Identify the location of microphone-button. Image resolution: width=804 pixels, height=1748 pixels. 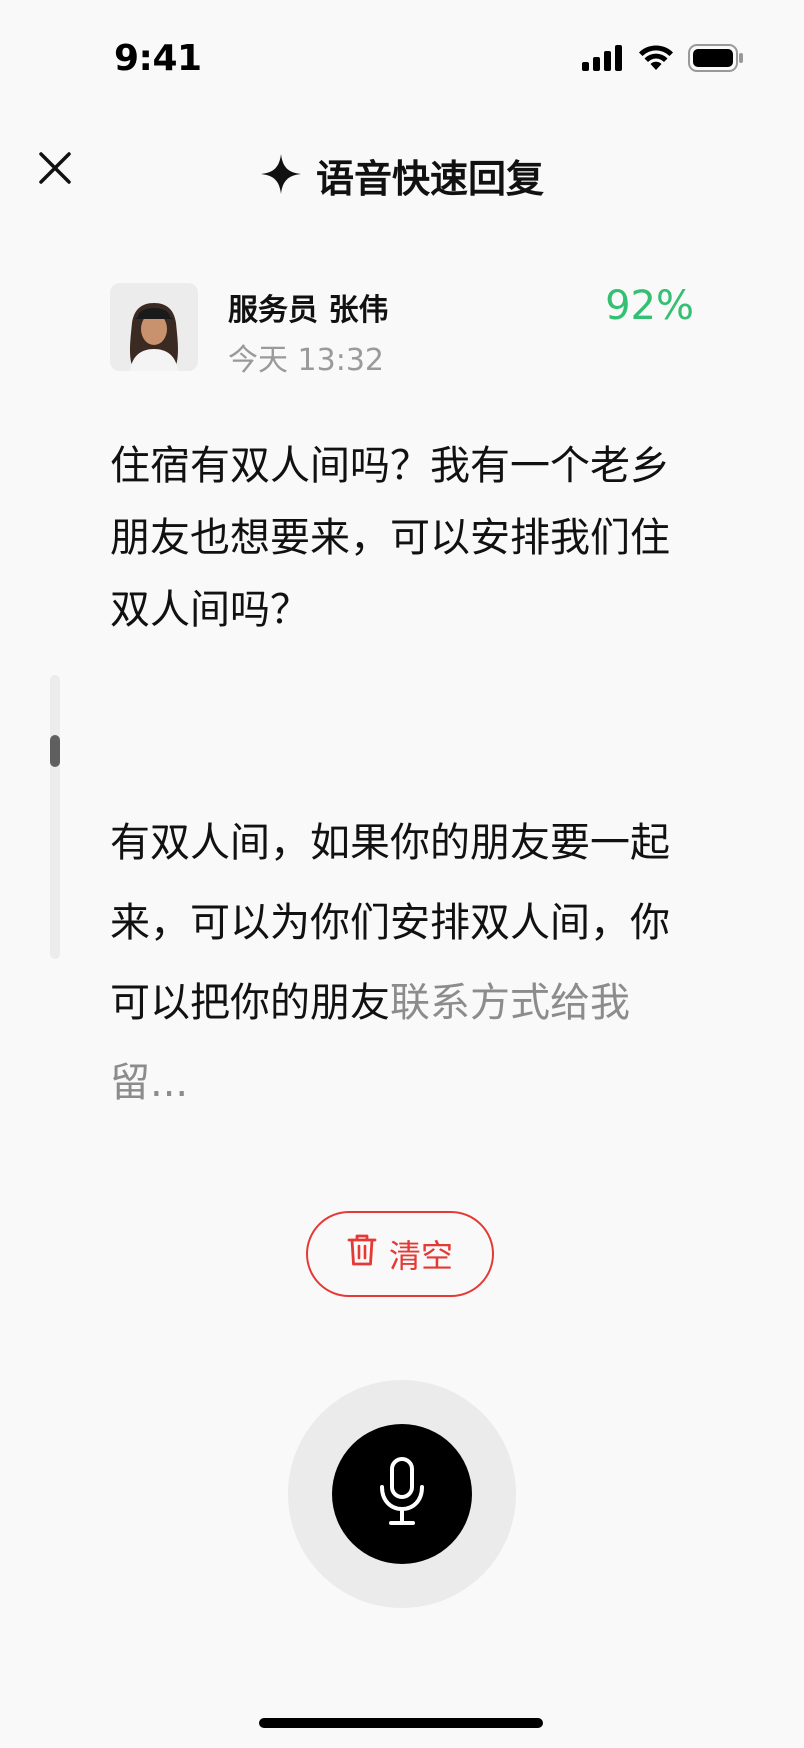
(402, 1494).